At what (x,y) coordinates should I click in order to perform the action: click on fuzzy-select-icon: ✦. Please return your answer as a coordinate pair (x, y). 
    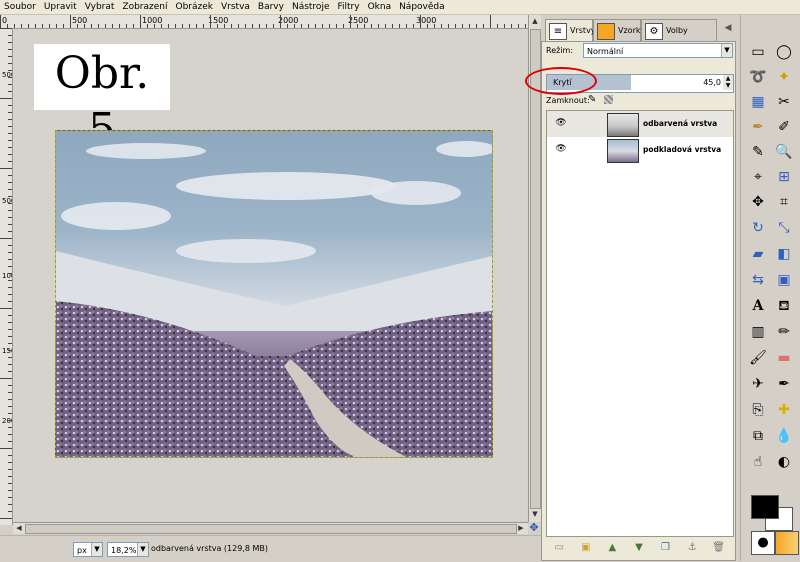
    Looking at the image, I should click on (784, 77).